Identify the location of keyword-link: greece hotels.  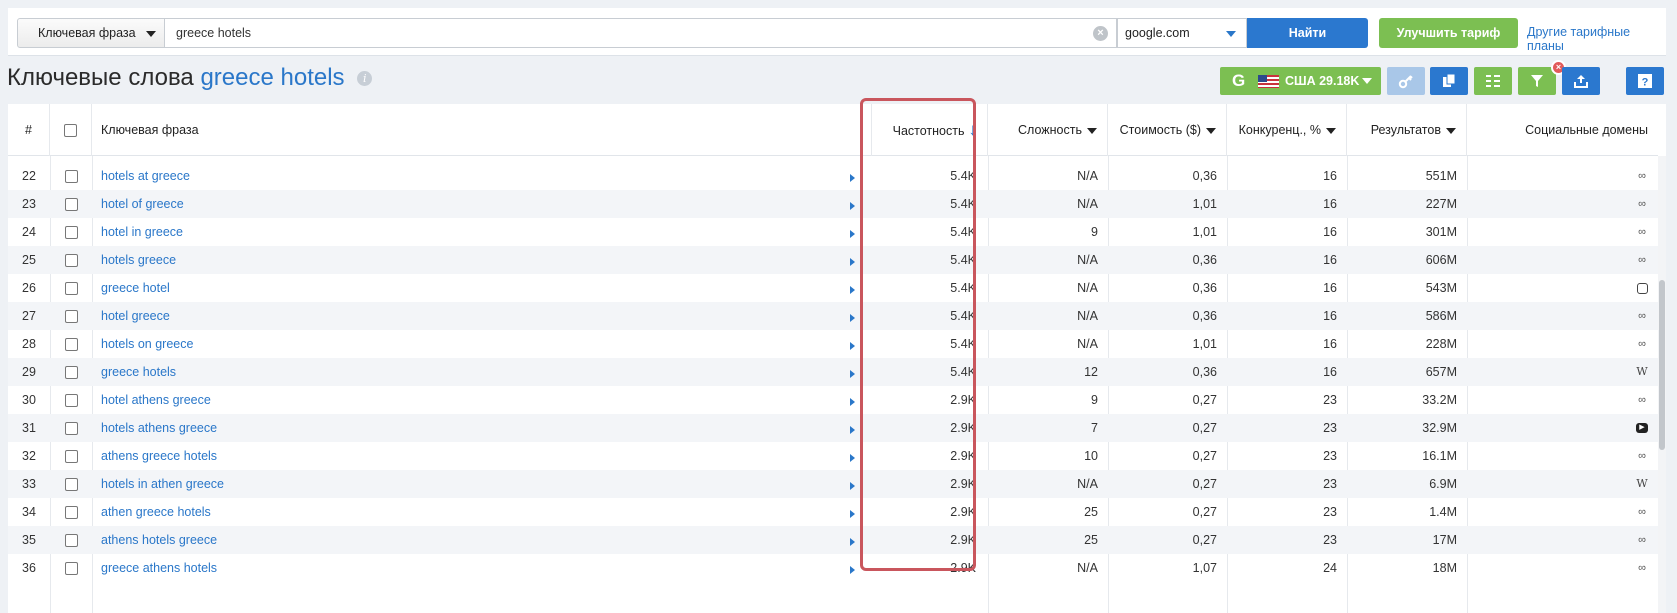
(482, 373).